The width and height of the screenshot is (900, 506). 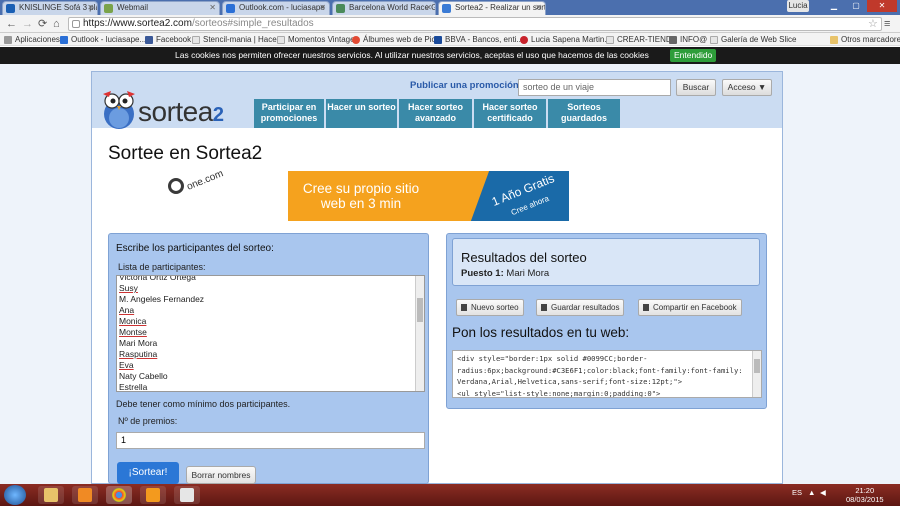 What do you see at coordinates (690, 307) in the screenshot?
I see `compartir-facebook-button: Compartir en Facebook` at bounding box center [690, 307].